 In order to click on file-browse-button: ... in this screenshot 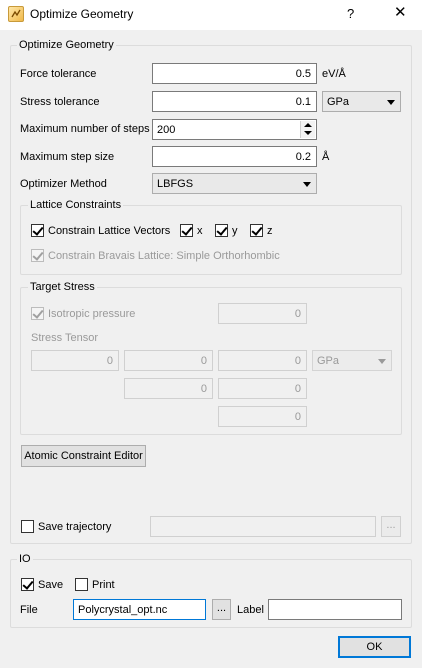, I will do `click(221, 609)`.